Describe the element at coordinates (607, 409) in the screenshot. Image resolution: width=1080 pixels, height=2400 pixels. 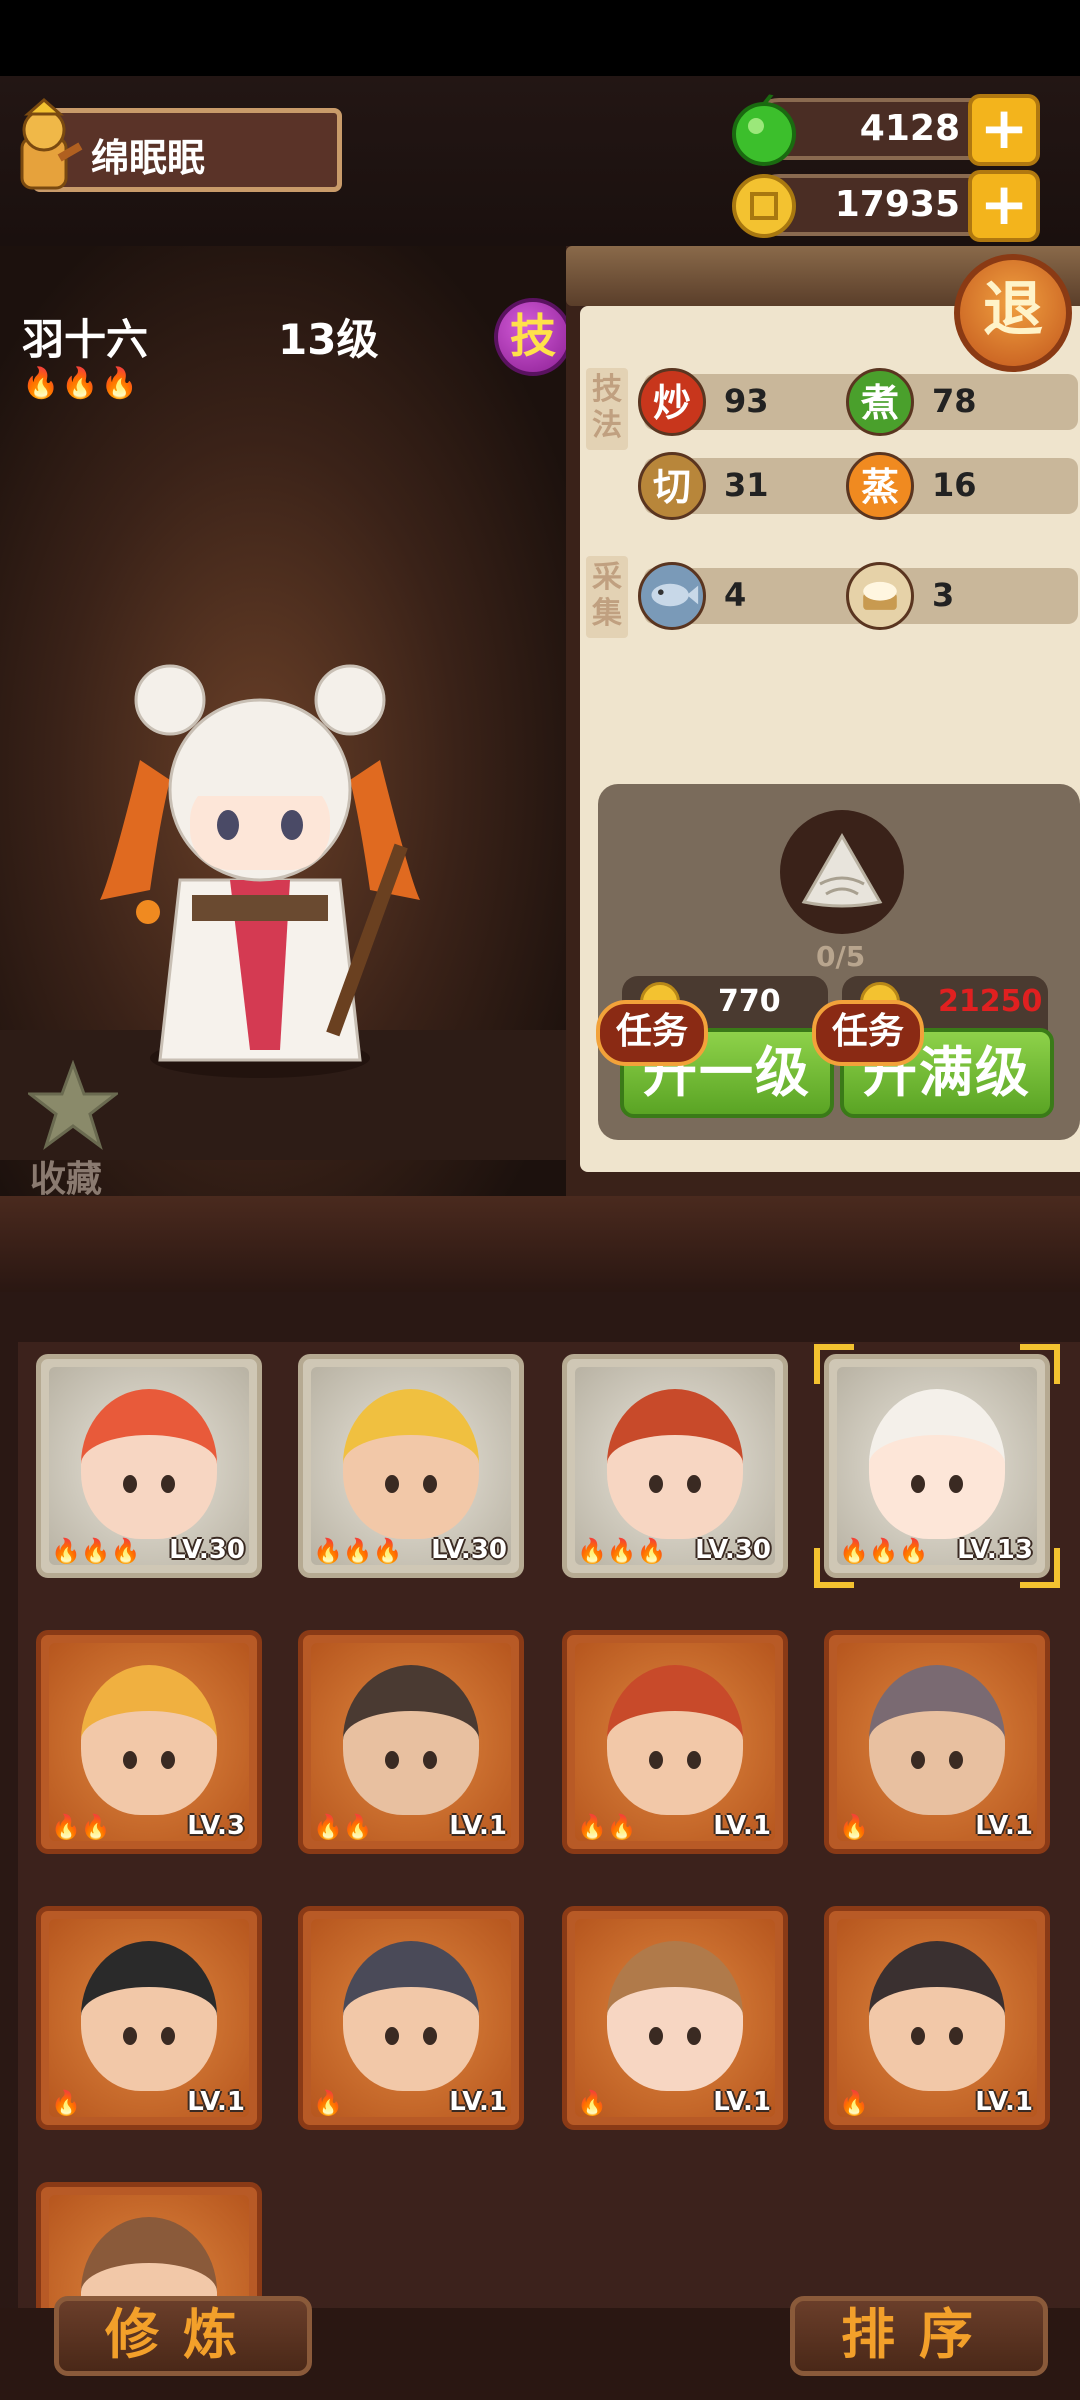
I see `technique-tag: 技法` at that location.